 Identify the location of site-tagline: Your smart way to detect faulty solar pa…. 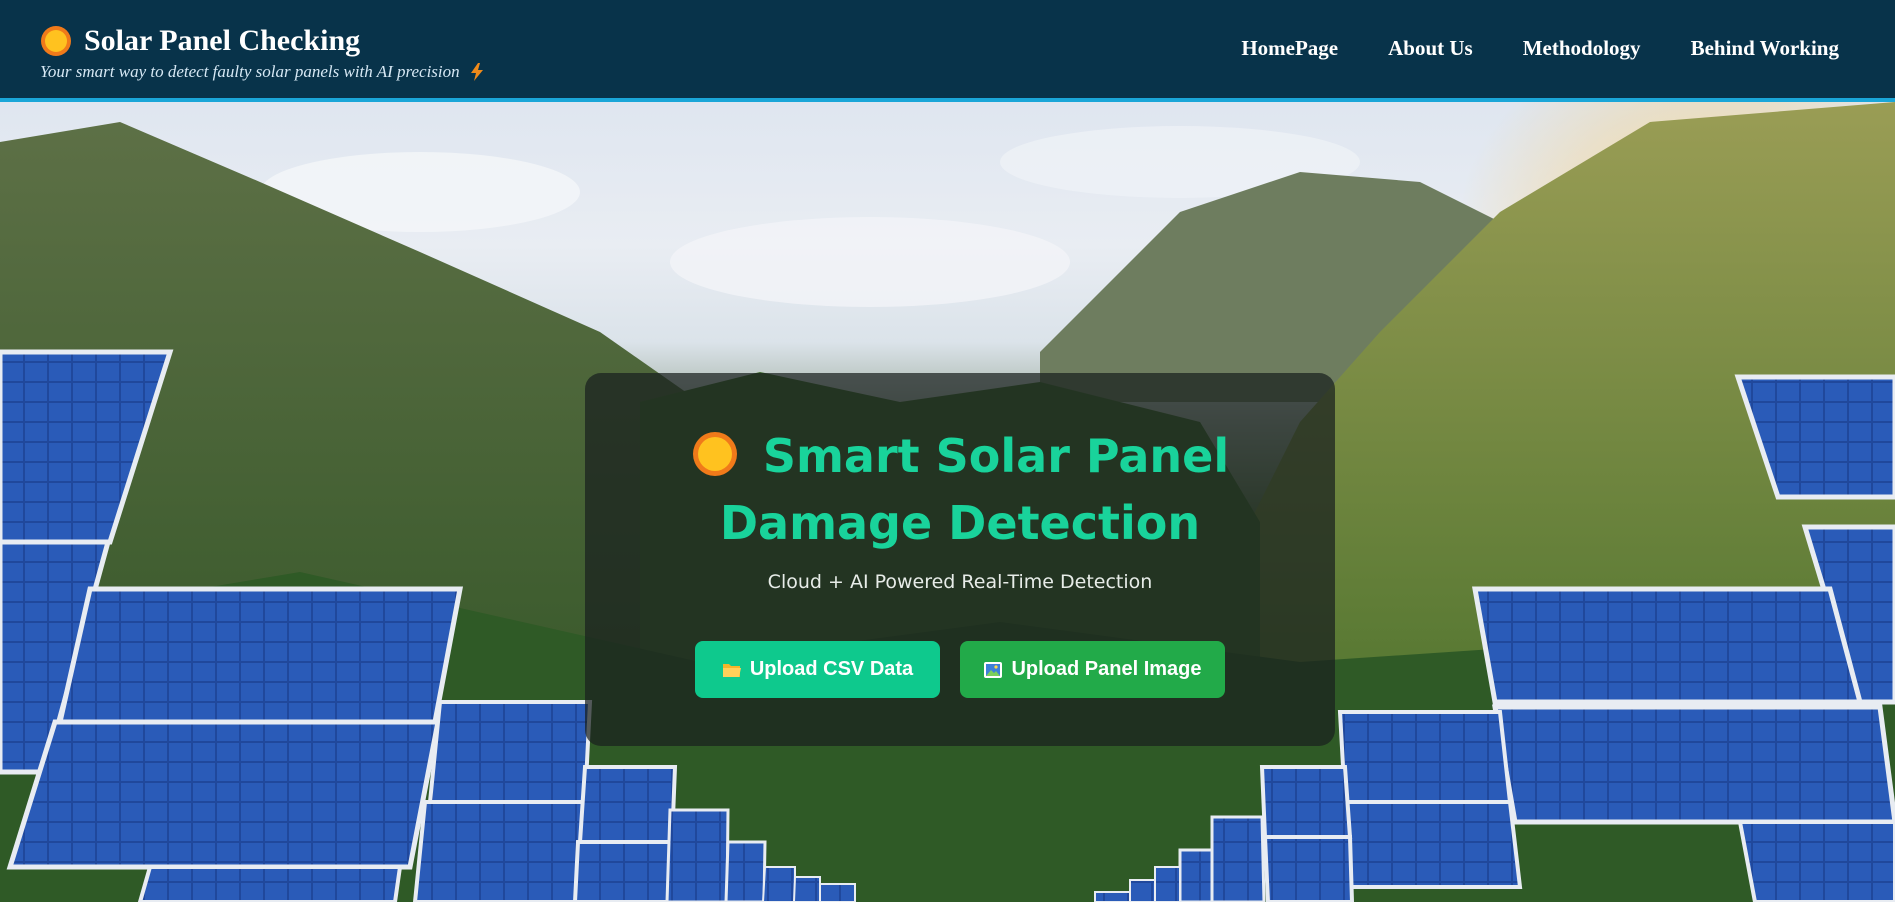
(262, 72).